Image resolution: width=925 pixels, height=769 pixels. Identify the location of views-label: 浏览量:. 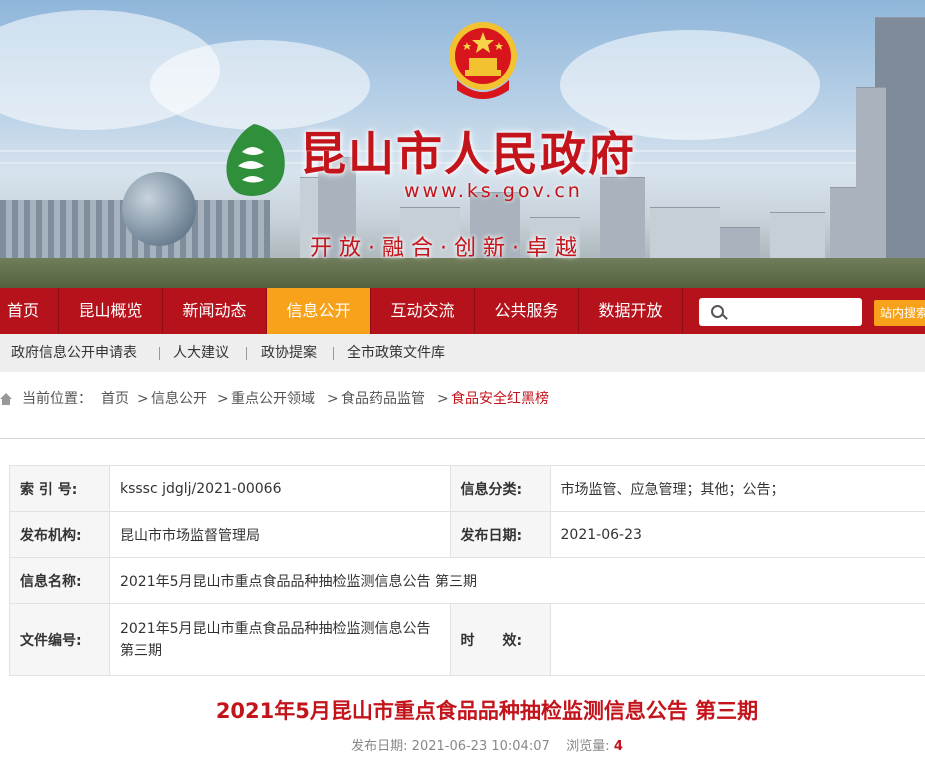
(588, 746).